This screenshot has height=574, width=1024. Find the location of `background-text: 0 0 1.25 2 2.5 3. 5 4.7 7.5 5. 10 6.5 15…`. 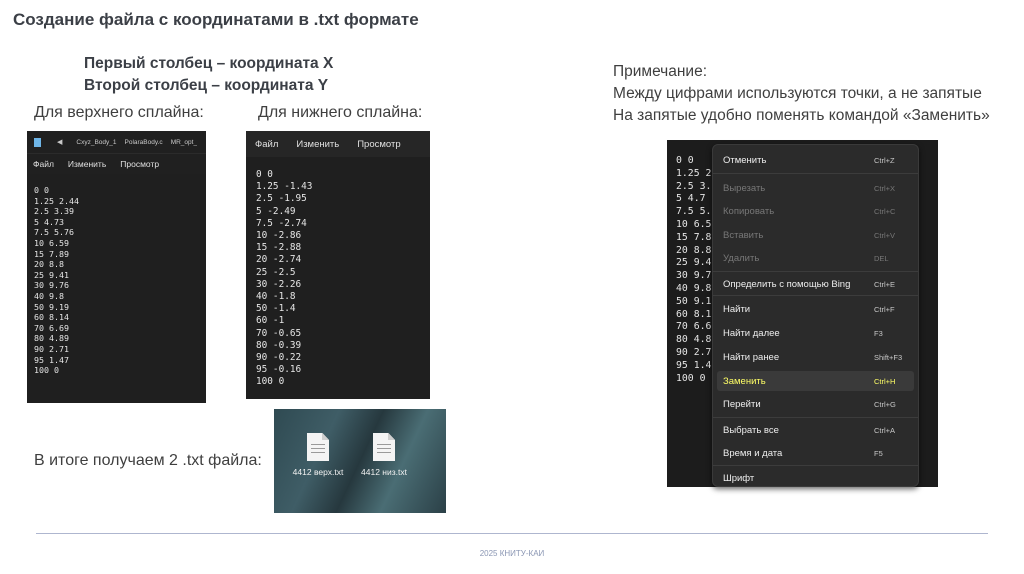

background-text: 0 0 1.25 2 2.5 3. 5 4.7 7.5 5. 10 6.5 15… is located at coordinates (694, 269).